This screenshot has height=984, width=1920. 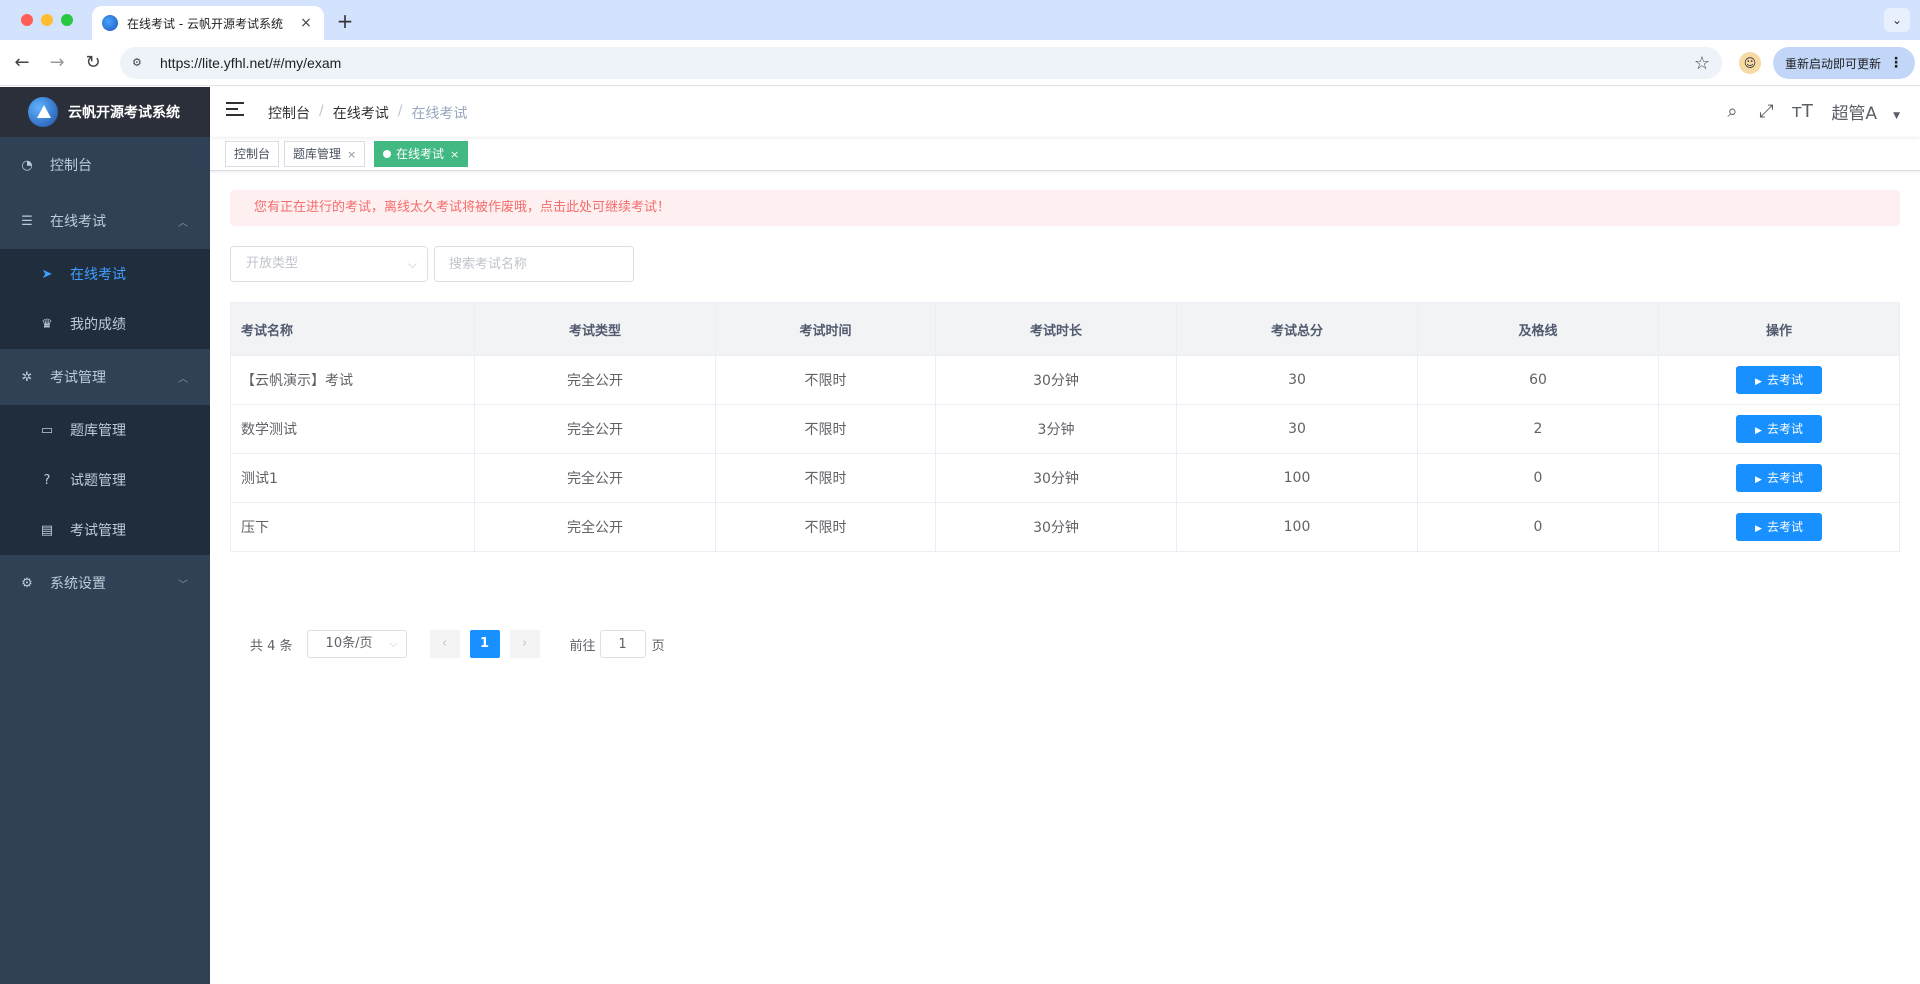 I want to click on page-size-select: 10条/页 ⌵, so click(x=356, y=644).